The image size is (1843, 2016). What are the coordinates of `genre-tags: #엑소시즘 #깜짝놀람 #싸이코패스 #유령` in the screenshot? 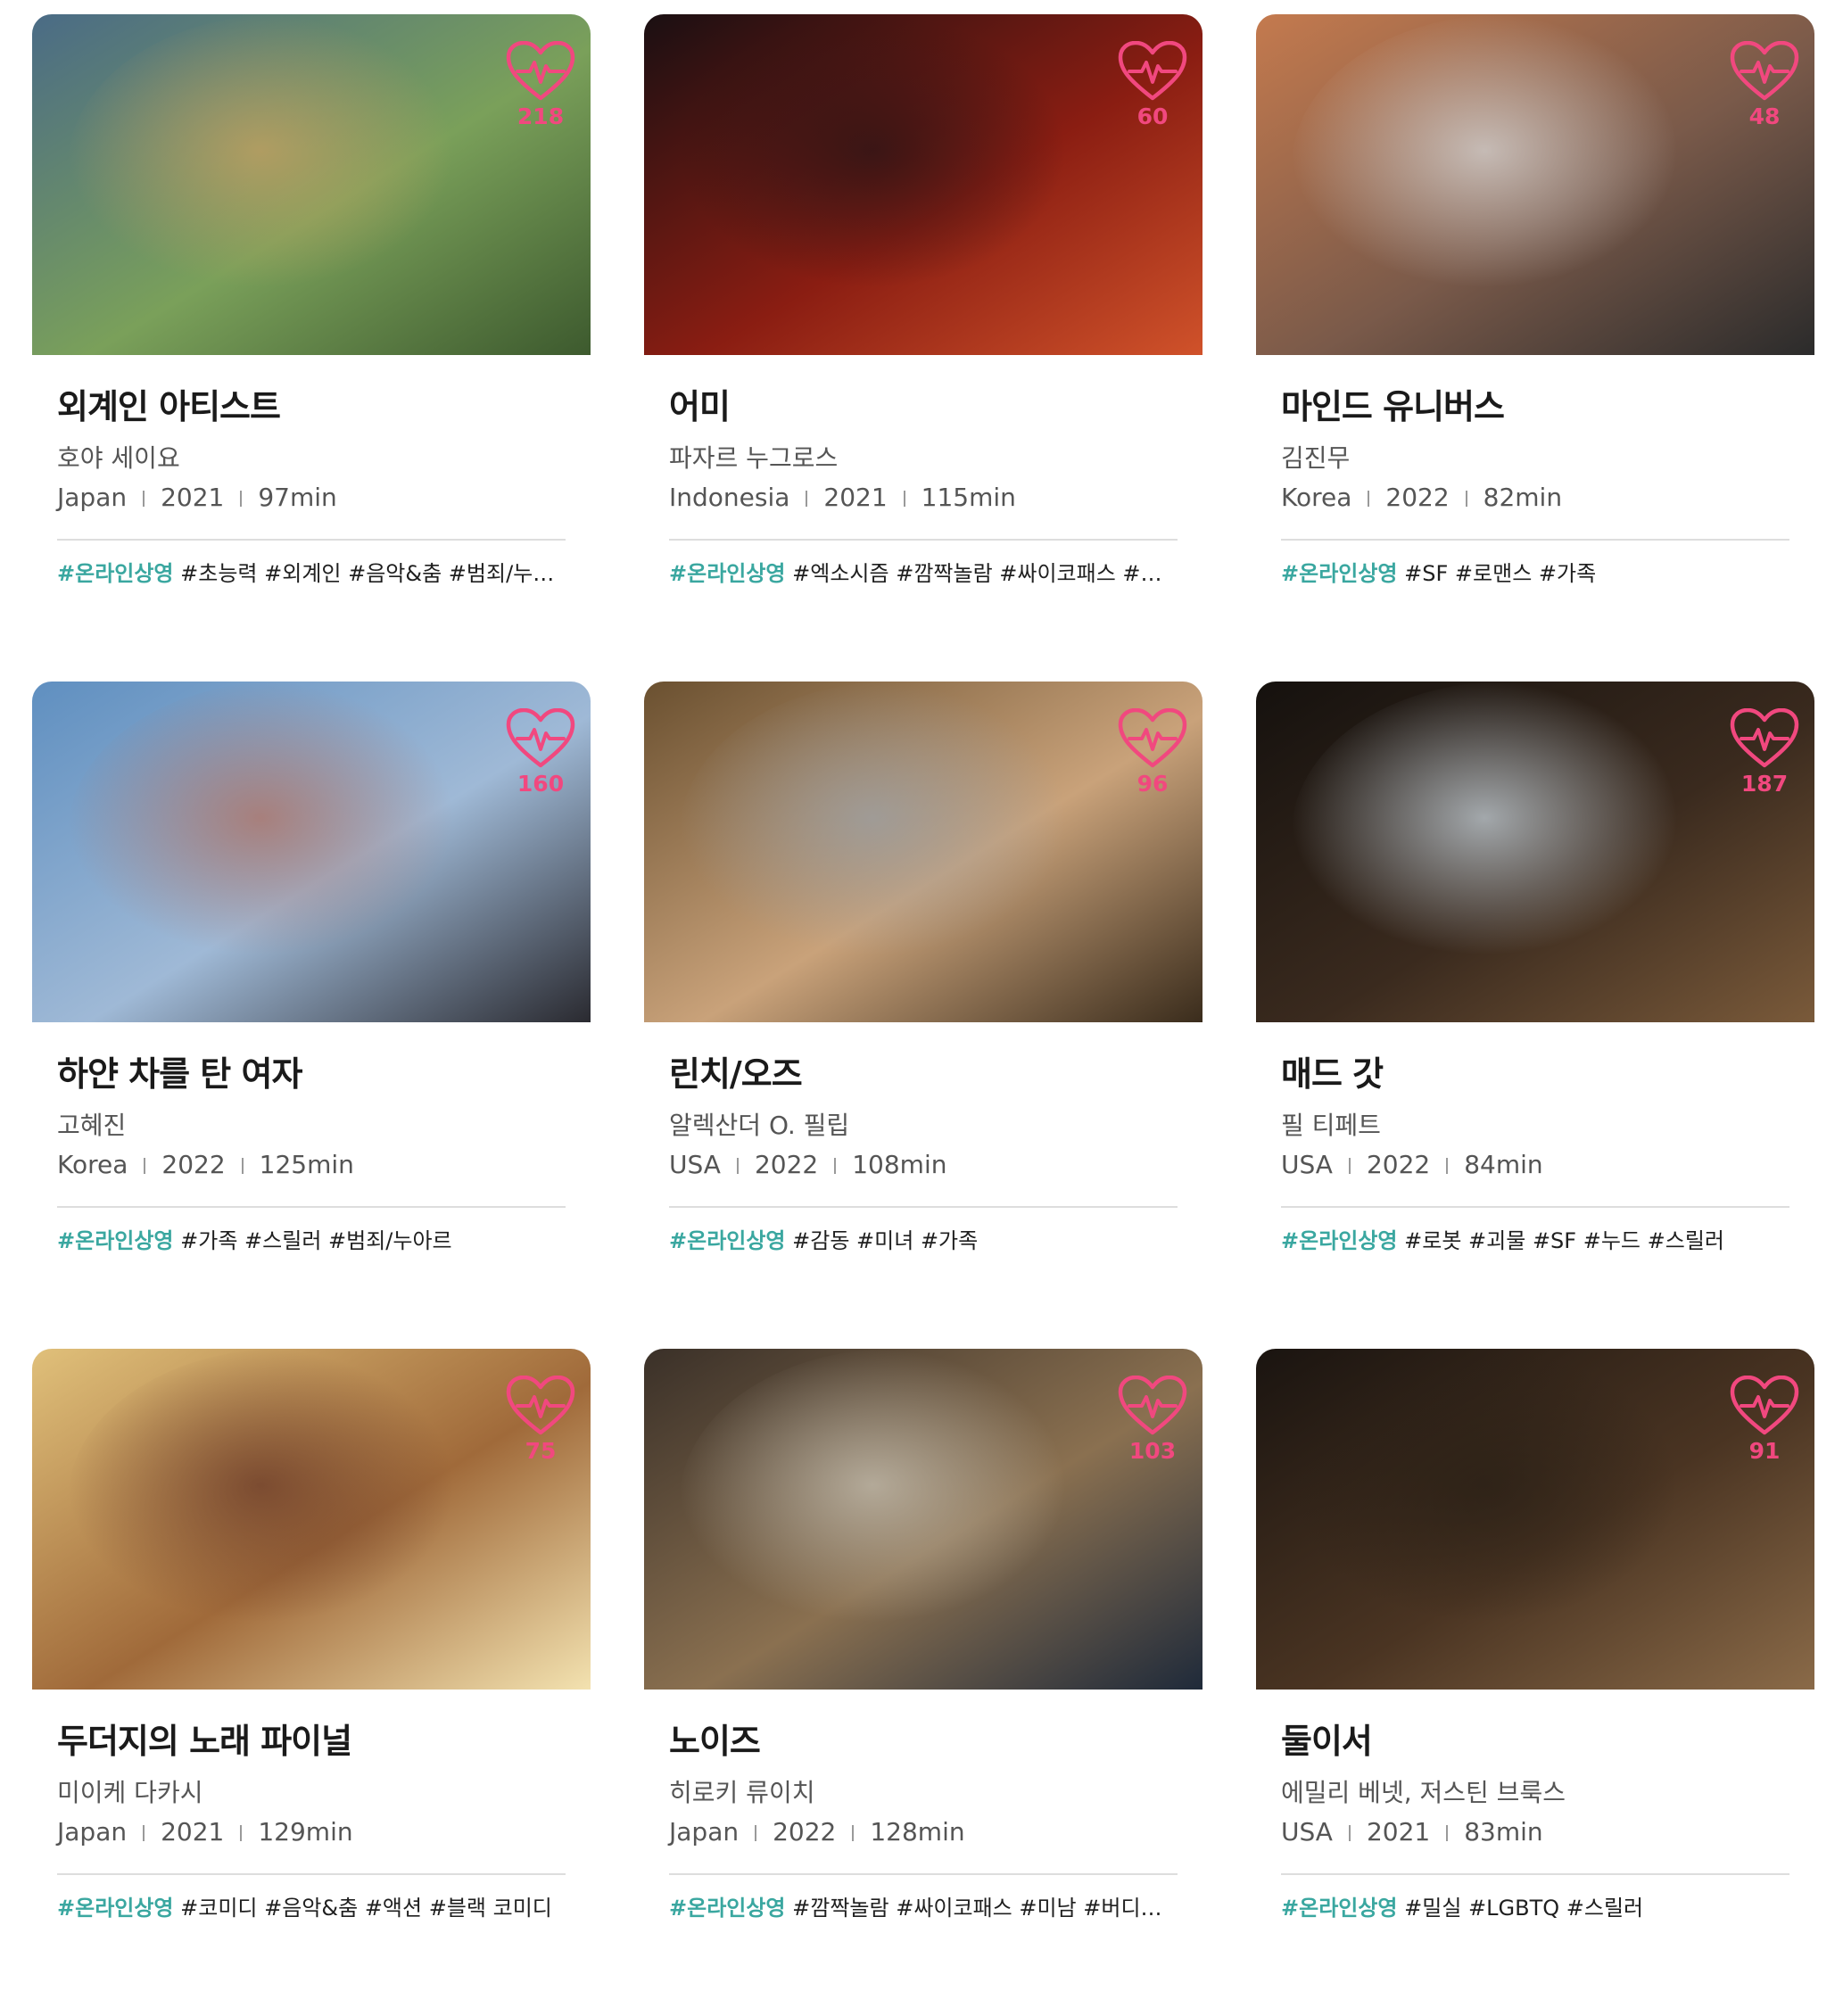 It's located at (985, 573).